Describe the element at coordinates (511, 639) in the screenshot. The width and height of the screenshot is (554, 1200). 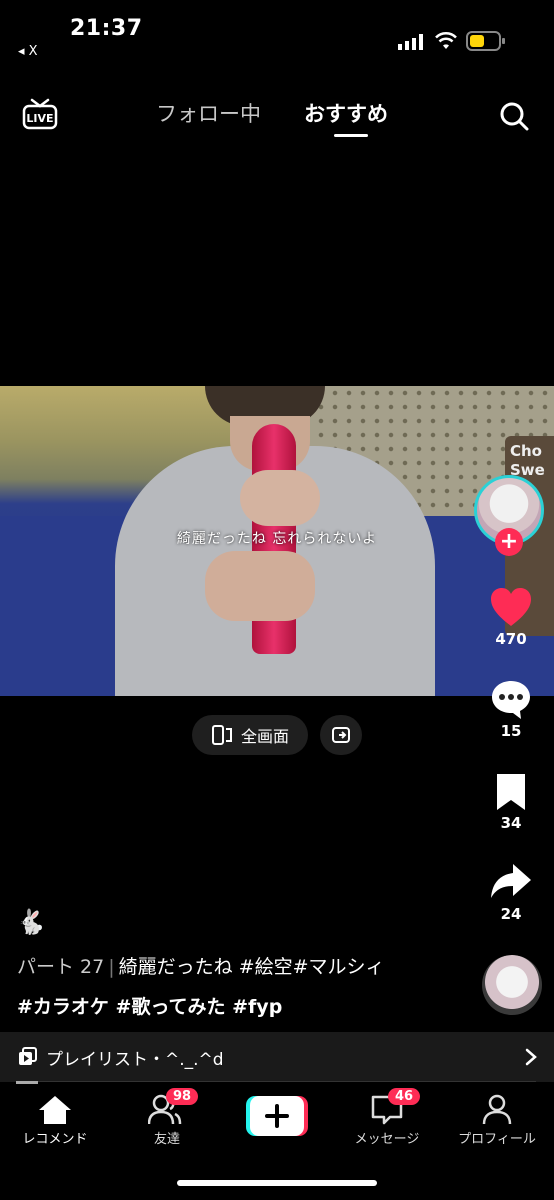
I see `like-count: 470` at that location.